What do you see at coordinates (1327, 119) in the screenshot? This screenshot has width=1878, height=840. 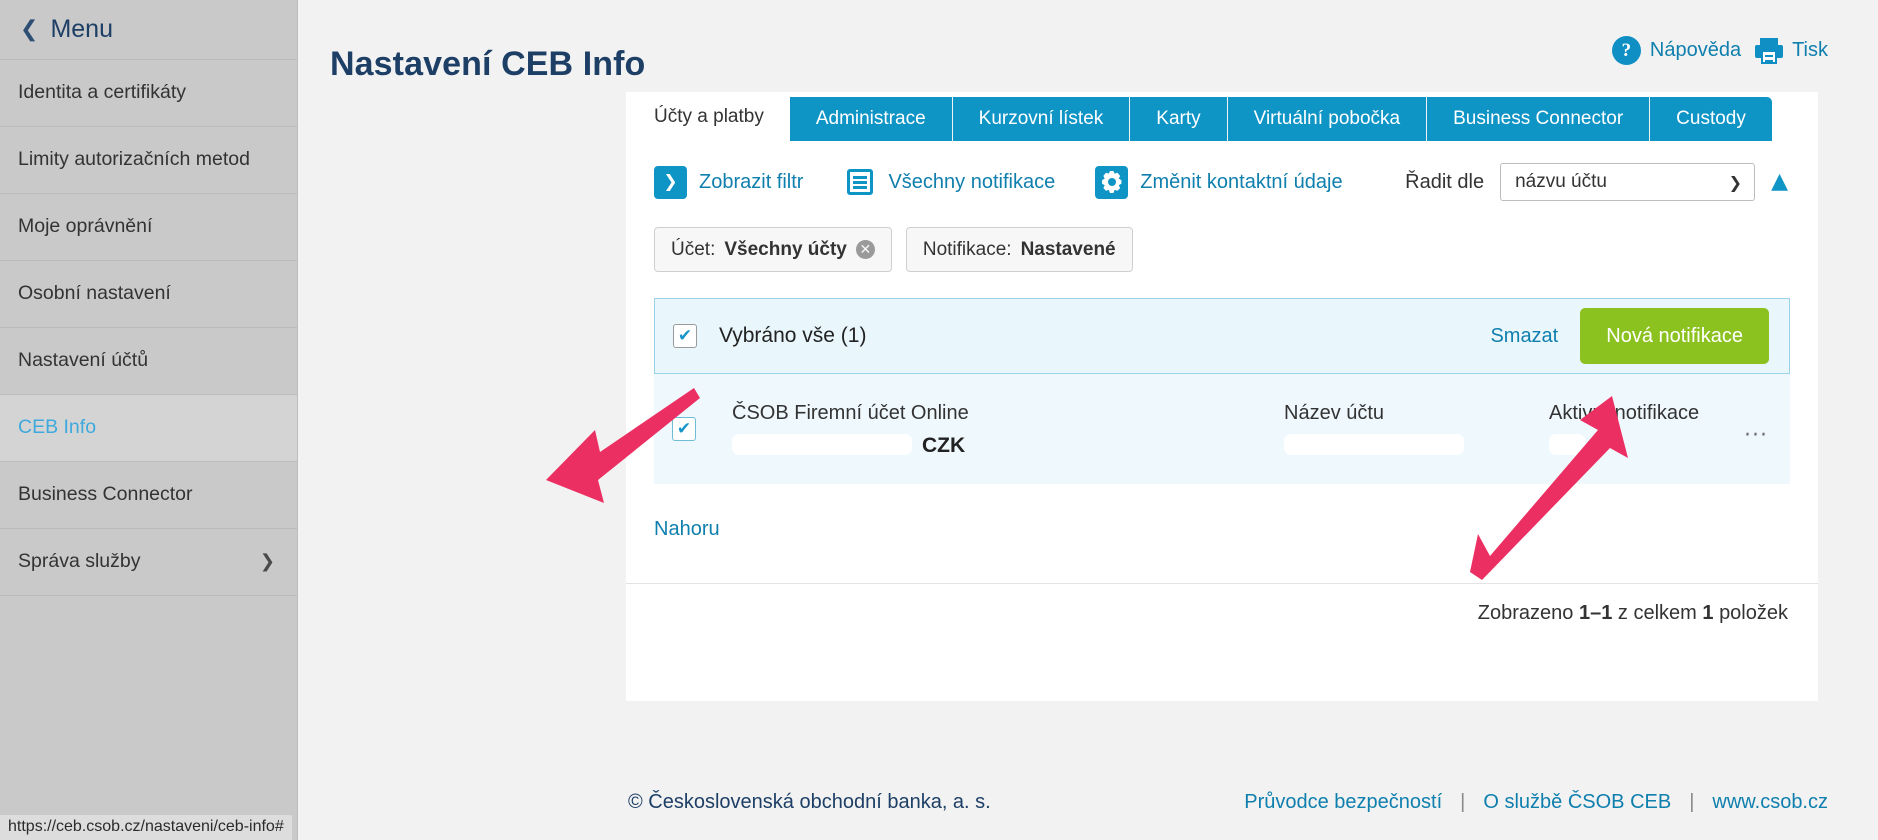 I see `tab-virtualni-pobocka: Virtuální pobočka` at bounding box center [1327, 119].